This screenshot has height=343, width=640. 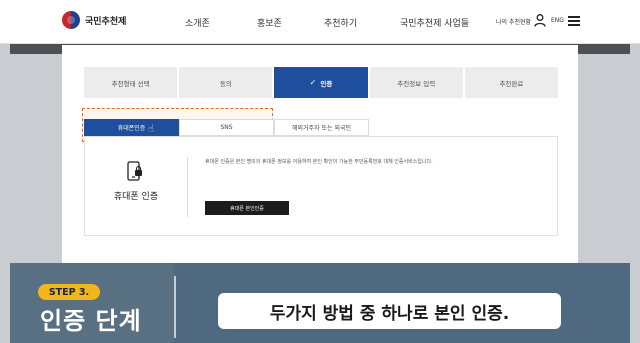 I want to click on site-header: 국민추천제 소개존 홍보존 추천하기 국민추천제 사업들 나의 추천현황 ENG, so click(x=320, y=22).